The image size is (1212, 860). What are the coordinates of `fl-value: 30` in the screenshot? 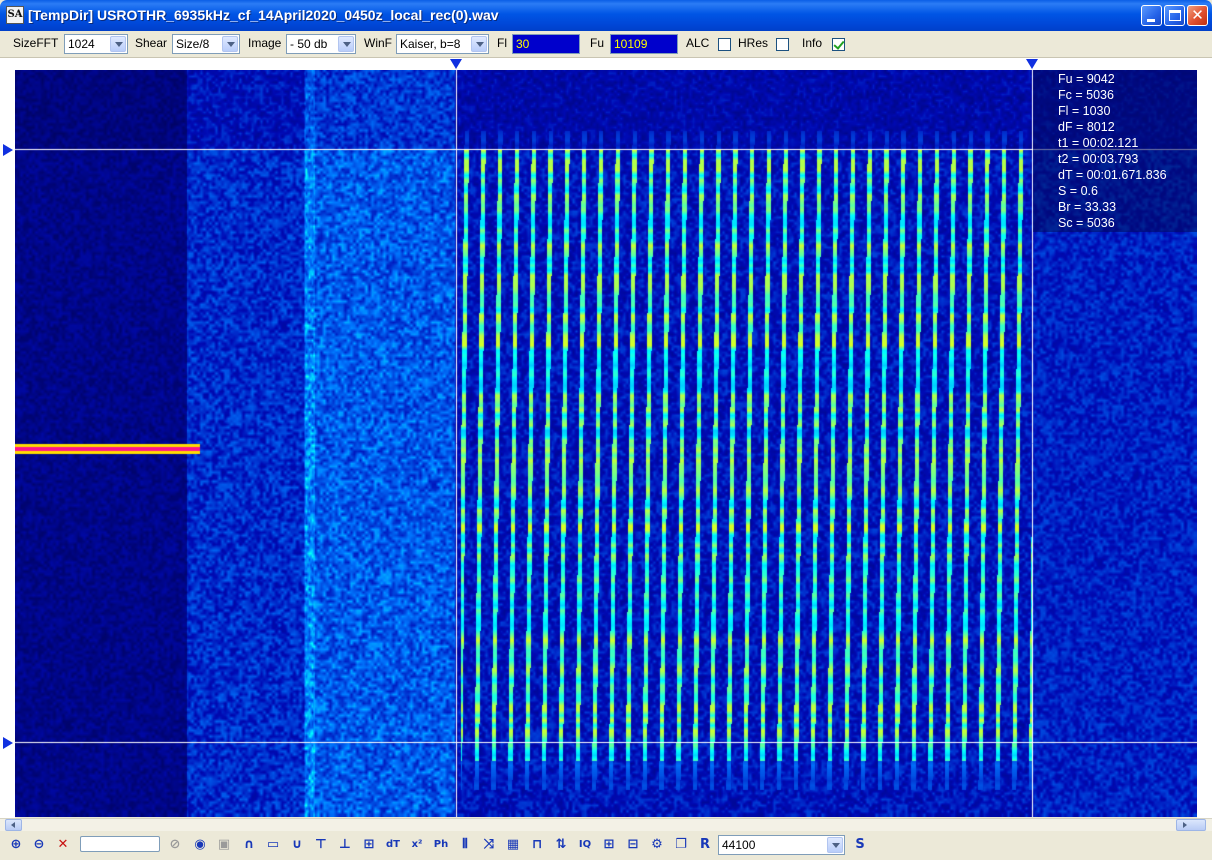 It's located at (523, 44).